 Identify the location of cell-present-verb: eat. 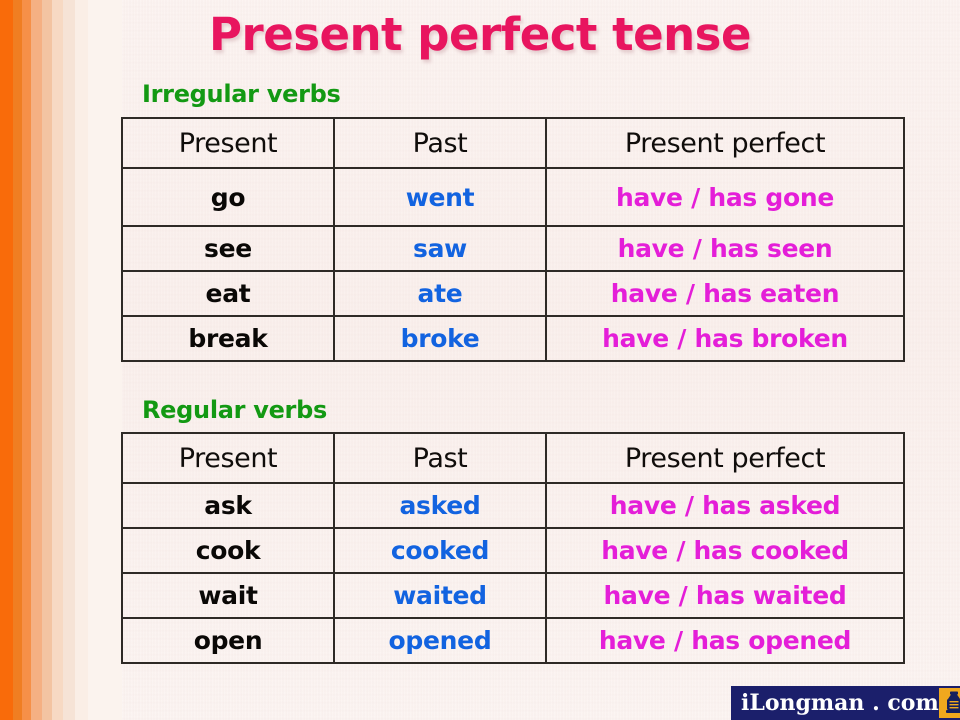
(228, 293).